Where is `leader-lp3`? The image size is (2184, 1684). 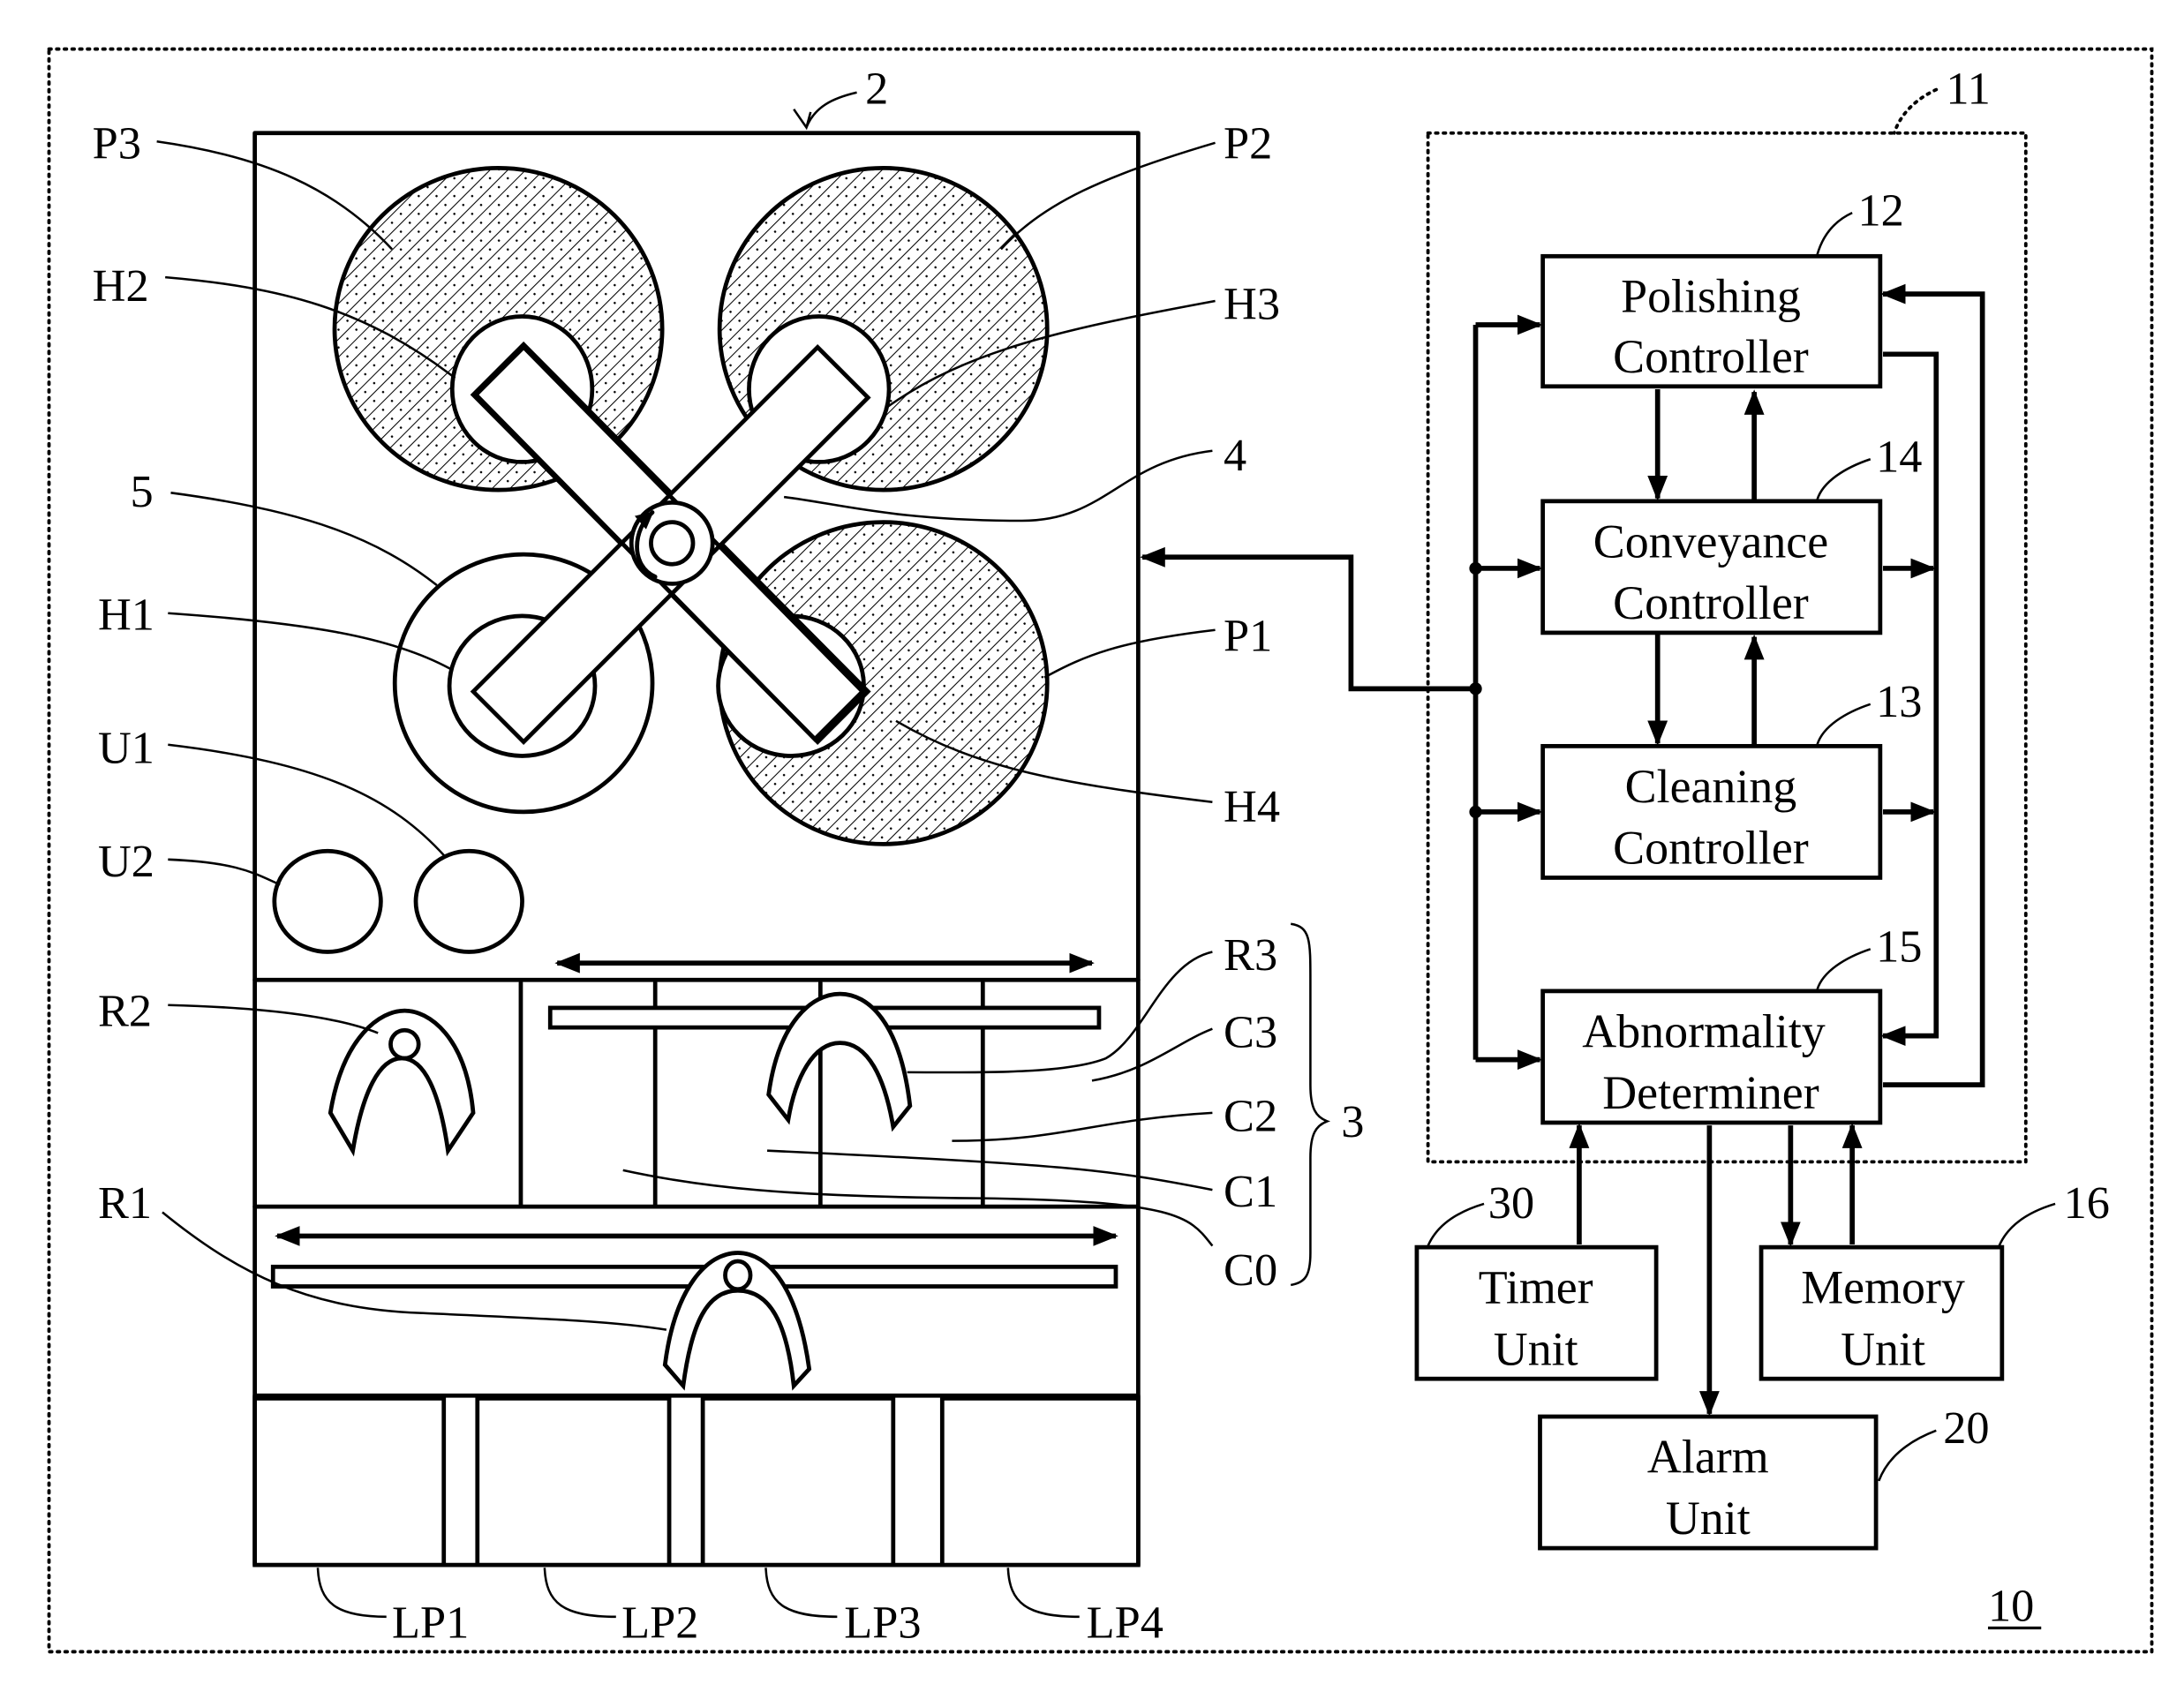
leader-lp3 is located at coordinates (801, 1593).